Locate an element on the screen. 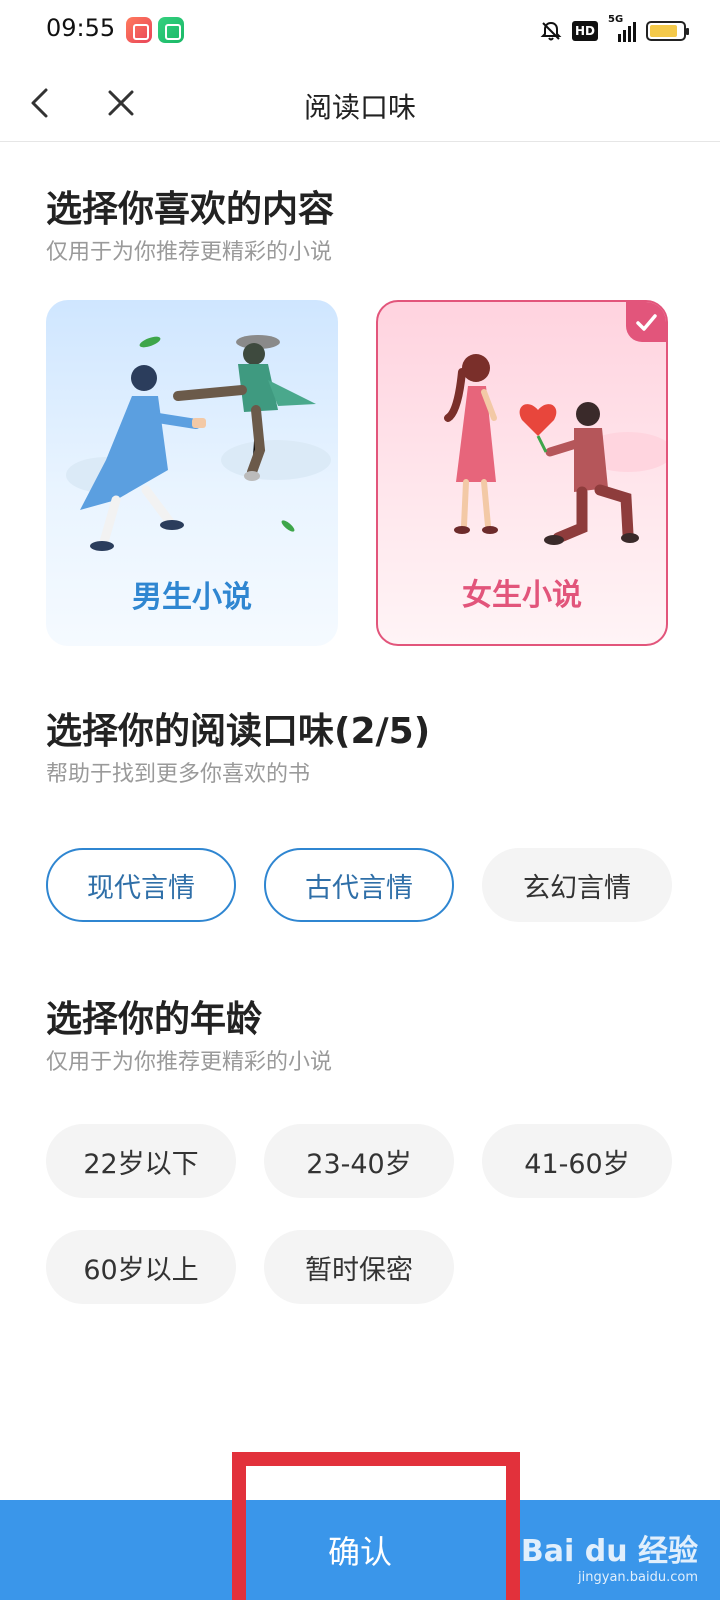  watermark-brand: Bai du 经验 is located at coordinates (609, 1551).